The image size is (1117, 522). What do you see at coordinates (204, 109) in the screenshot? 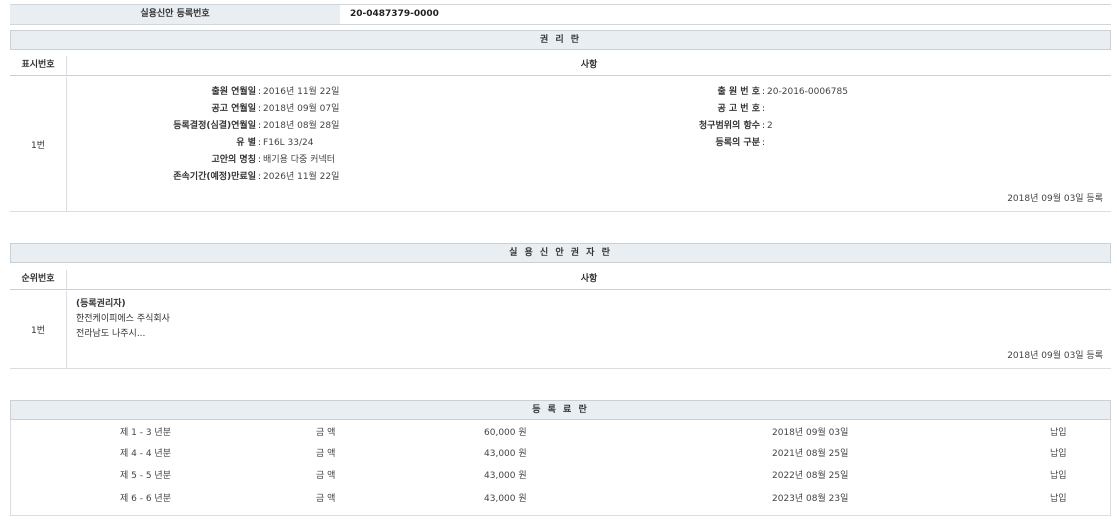
I see `field-publication-date: 공고 연월일:2018년 09월 07일` at bounding box center [204, 109].